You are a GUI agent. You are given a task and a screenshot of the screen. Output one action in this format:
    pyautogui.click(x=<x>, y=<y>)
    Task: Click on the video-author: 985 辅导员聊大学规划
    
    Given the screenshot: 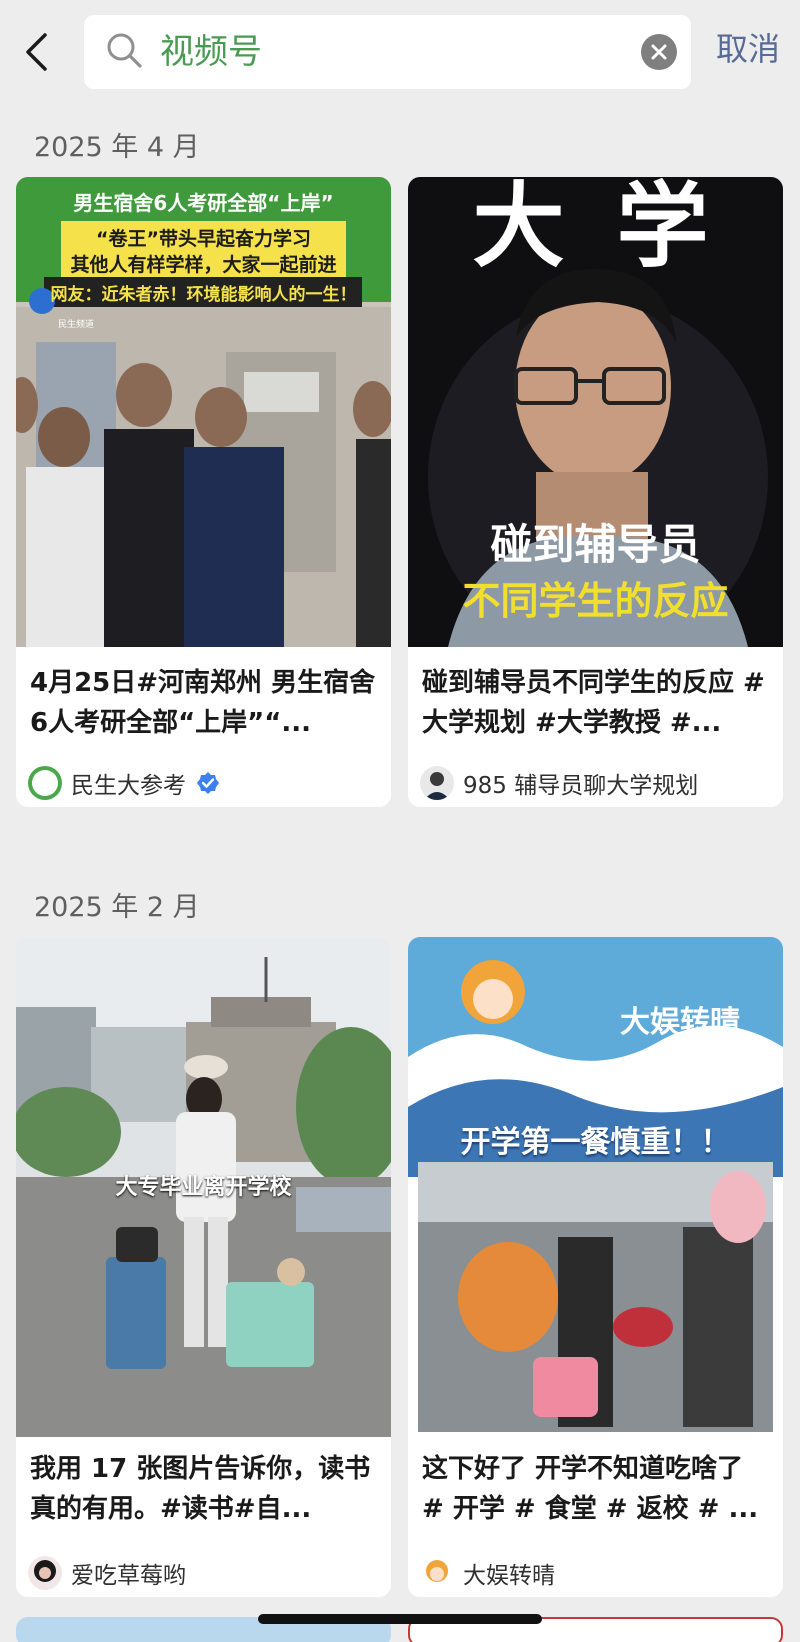 What is the action you would take?
    pyautogui.click(x=559, y=783)
    